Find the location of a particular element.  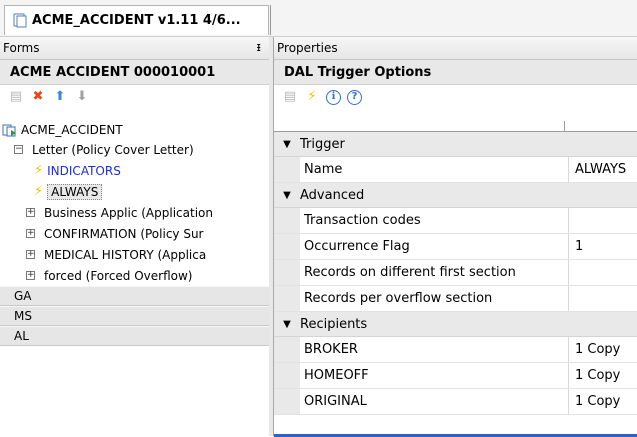

tree-node-label-selected: ALWAYS is located at coordinates (75, 191).